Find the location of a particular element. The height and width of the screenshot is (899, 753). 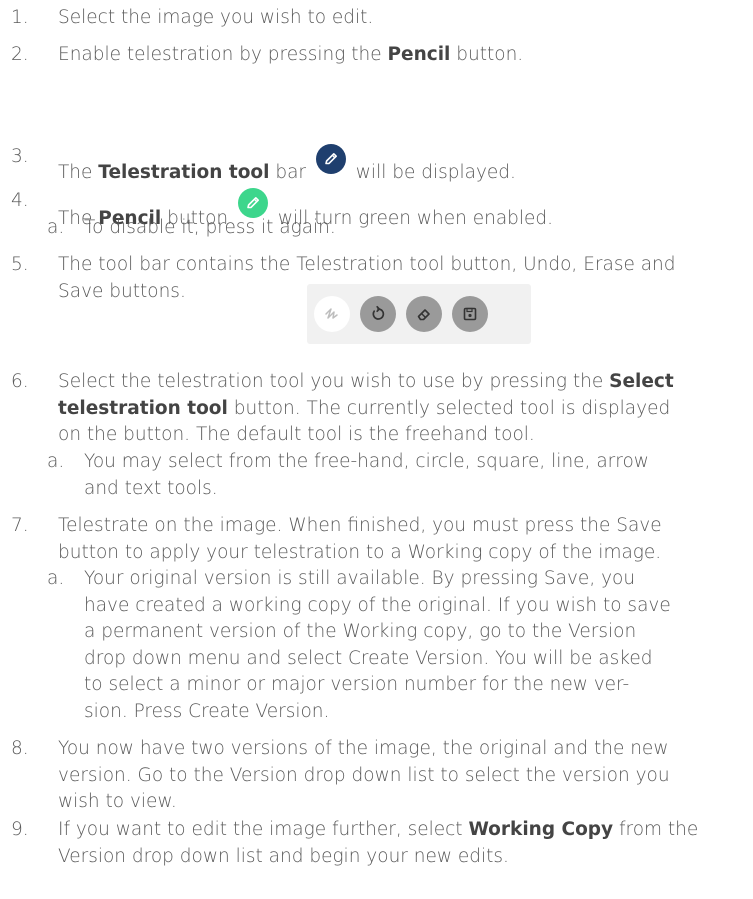

undo-icon is located at coordinates (378, 314).